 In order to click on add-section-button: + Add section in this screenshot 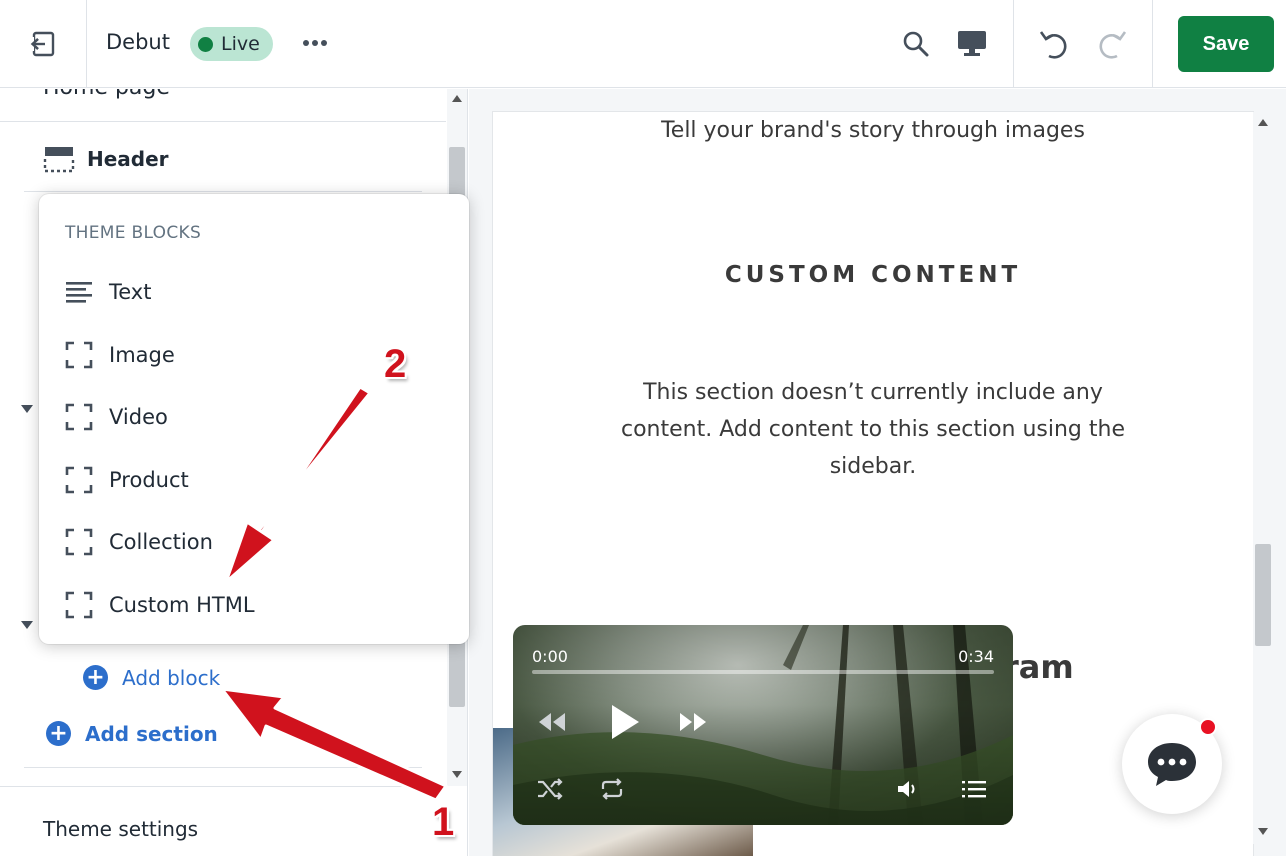, I will do `click(132, 733)`.